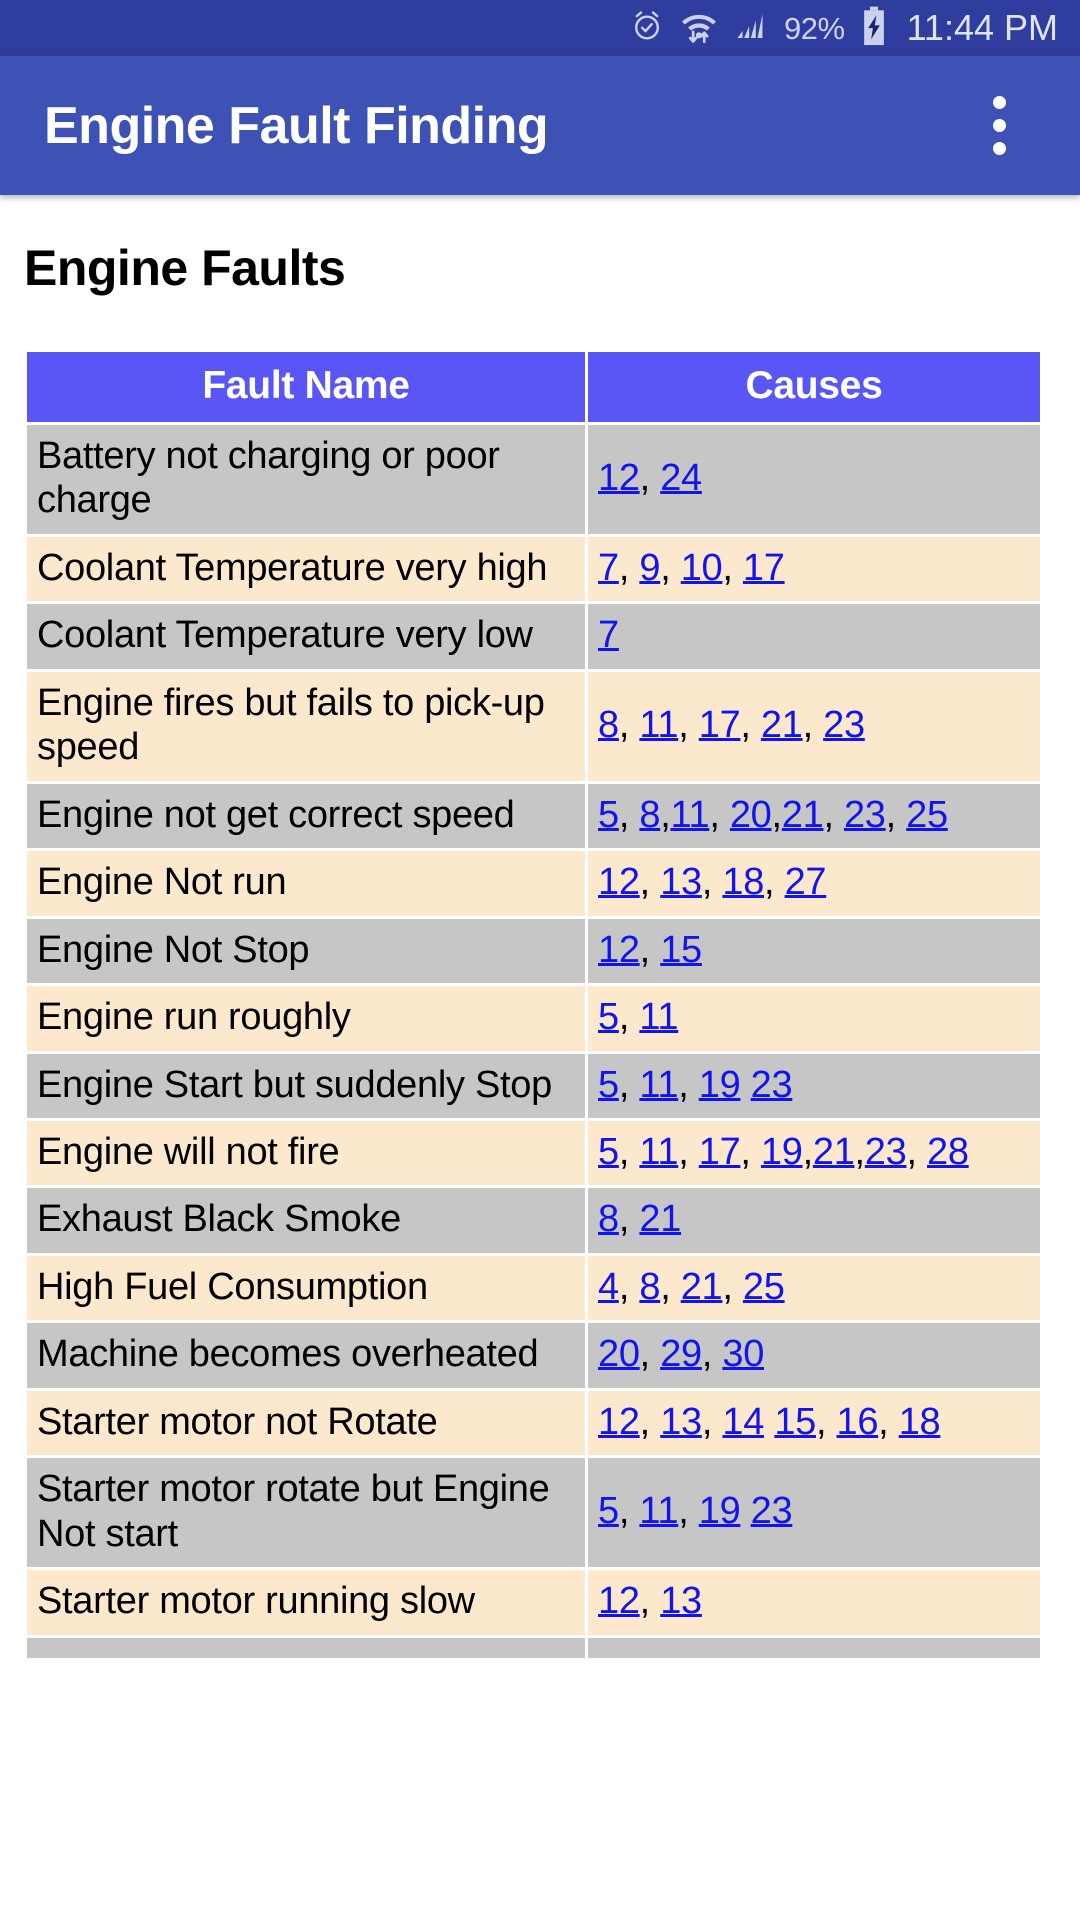 The height and width of the screenshot is (1920, 1080). What do you see at coordinates (608, 1287) in the screenshot?
I see `cause-link: 4` at bounding box center [608, 1287].